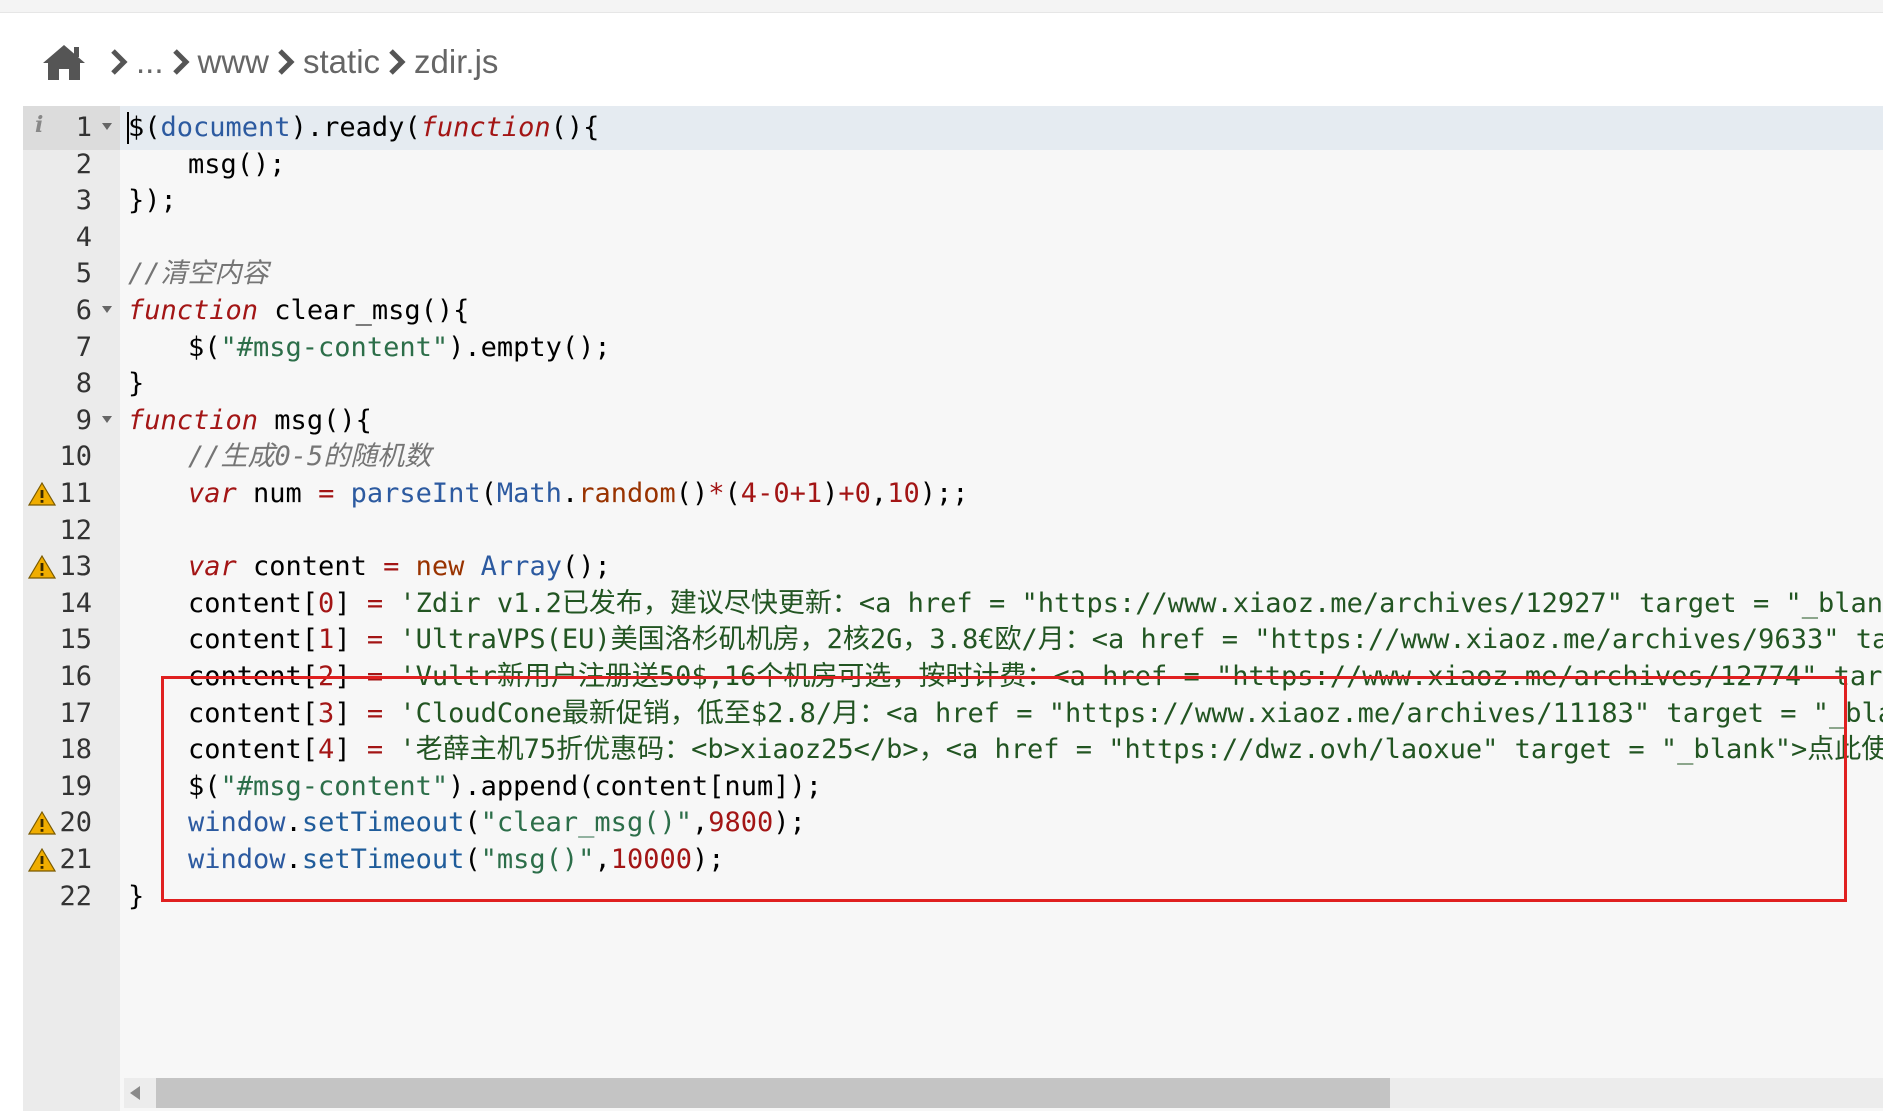  I want to click on code-line-text: }, so click(136, 897).